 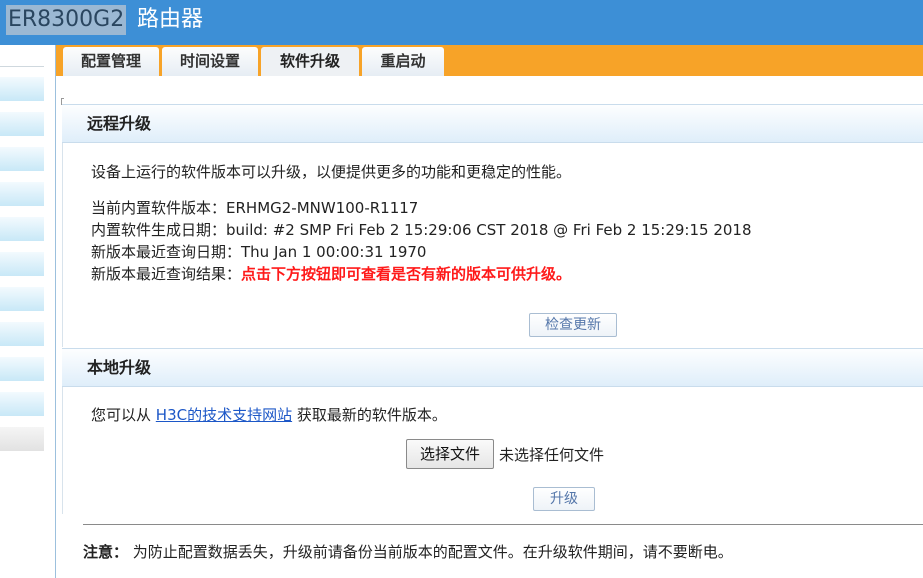 What do you see at coordinates (403, 61) in the screenshot?
I see `tab-reboot: 重启动` at bounding box center [403, 61].